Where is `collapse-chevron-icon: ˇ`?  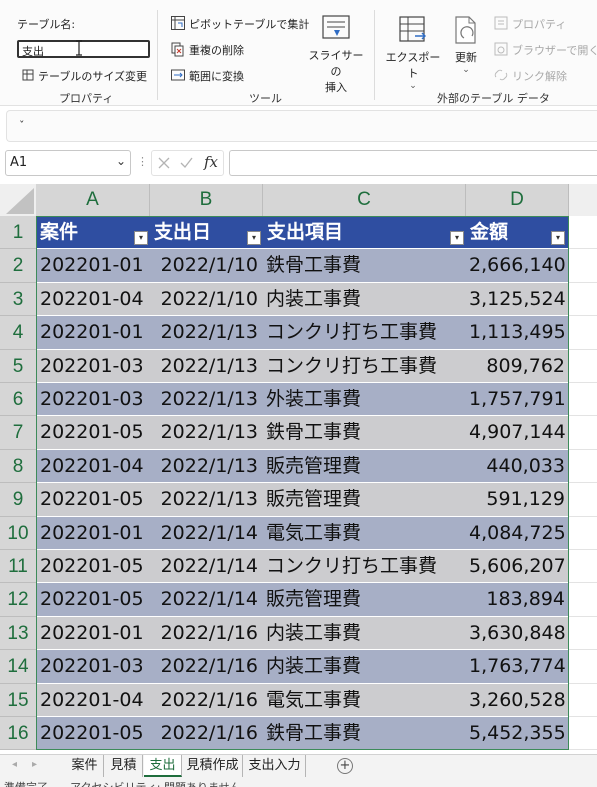 collapse-chevron-icon: ˇ is located at coordinates (22, 125).